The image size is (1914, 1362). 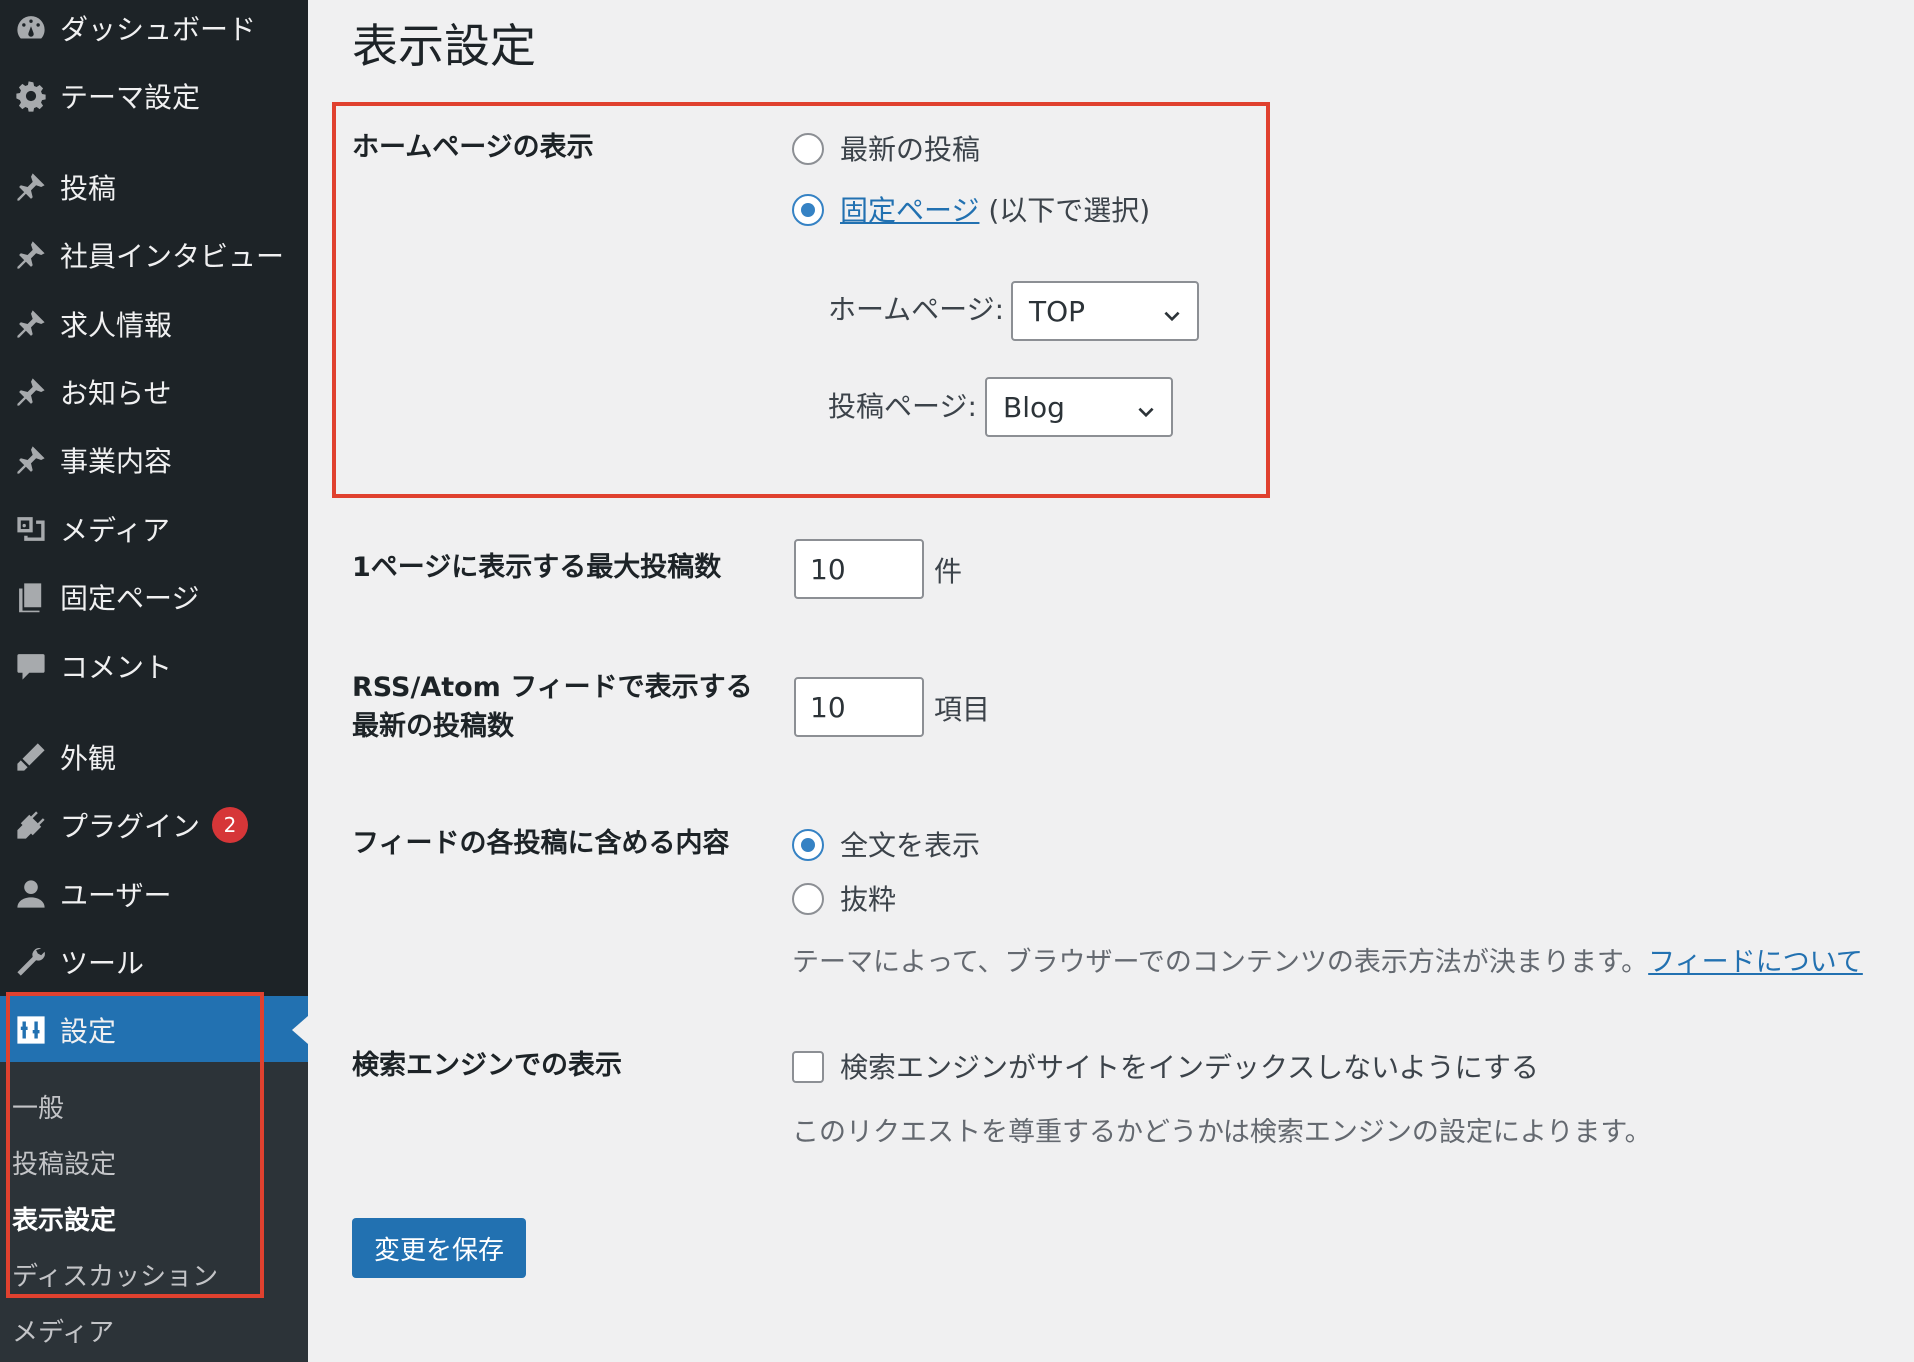 What do you see at coordinates (130, 598) in the screenshot?
I see `sidebar-item-label: 固定ページ` at bounding box center [130, 598].